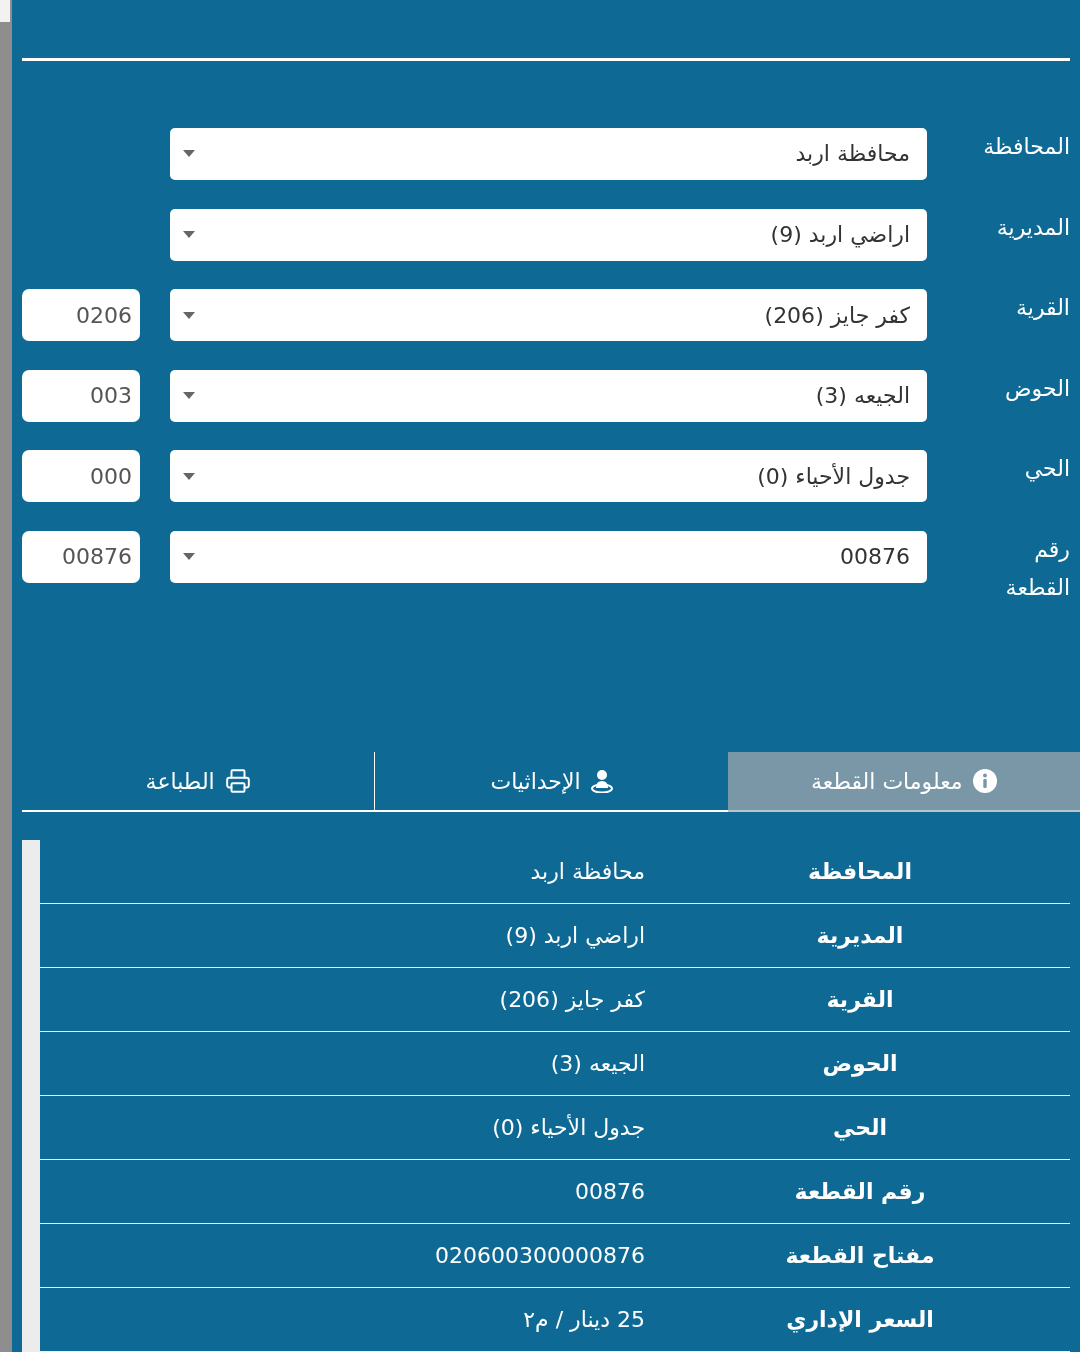 This screenshot has width=1080, height=1352. Describe the element at coordinates (1032, 227) in the screenshot. I see `field-label: المديرية` at that location.